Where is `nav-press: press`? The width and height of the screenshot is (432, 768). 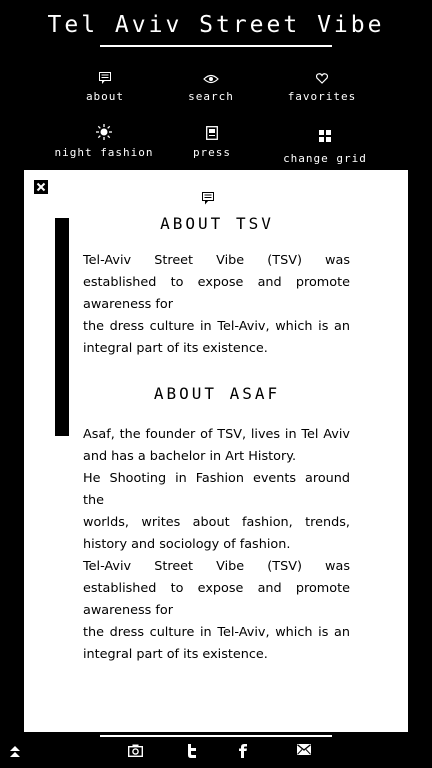 nav-press: press is located at coordinates (212, 140).